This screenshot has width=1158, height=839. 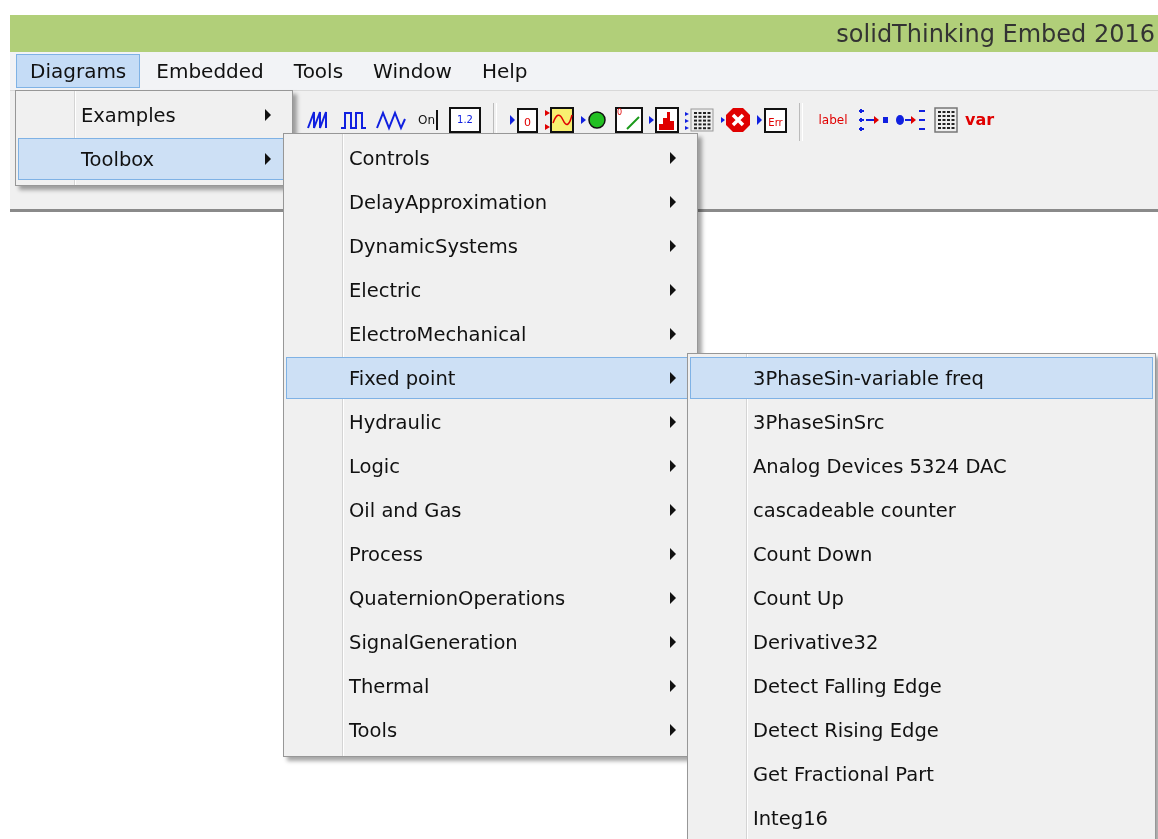 What do you see at coordinates (465, 120) in the screenshot?
I see `numeric-display-icon: 1.2` at bounding box center [465, 120].